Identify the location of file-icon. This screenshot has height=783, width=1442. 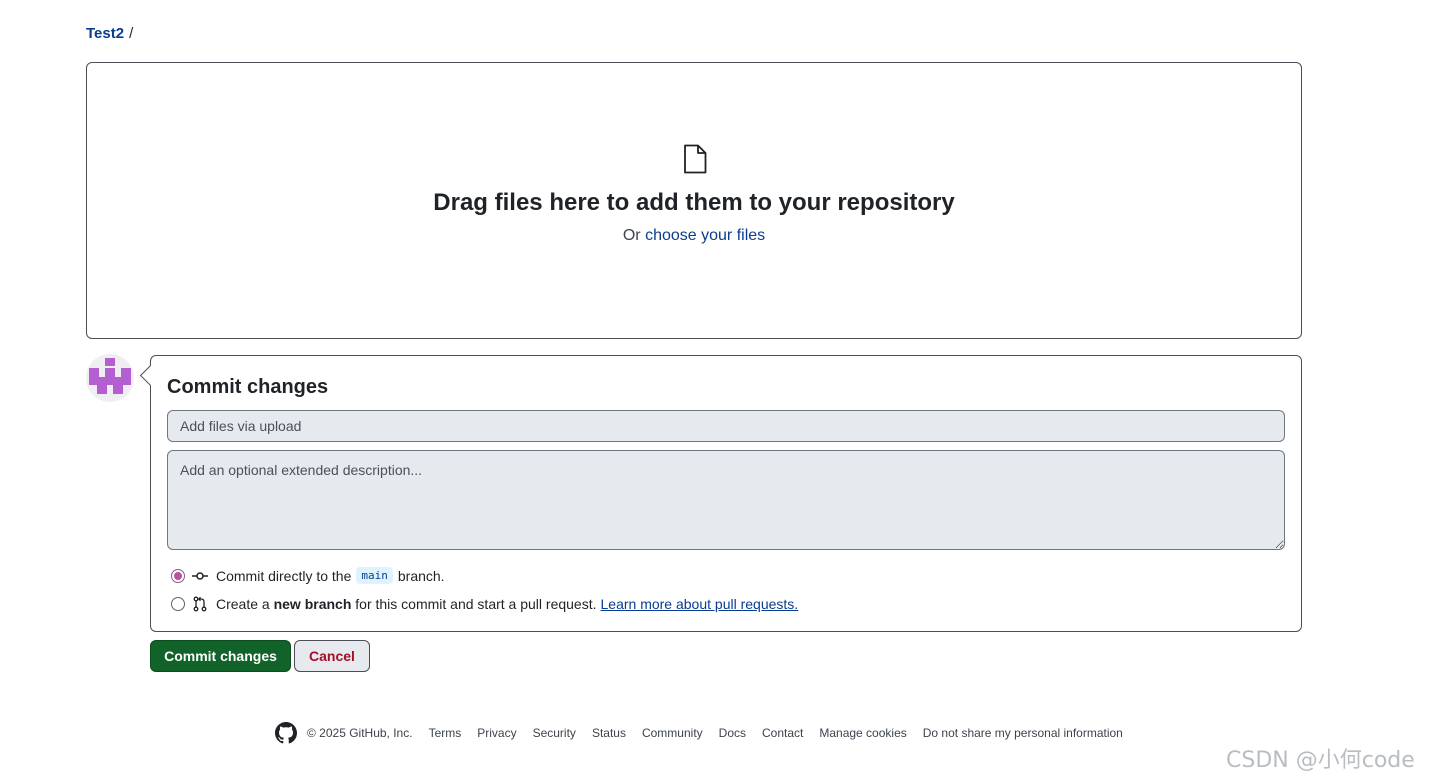
(695, 159).